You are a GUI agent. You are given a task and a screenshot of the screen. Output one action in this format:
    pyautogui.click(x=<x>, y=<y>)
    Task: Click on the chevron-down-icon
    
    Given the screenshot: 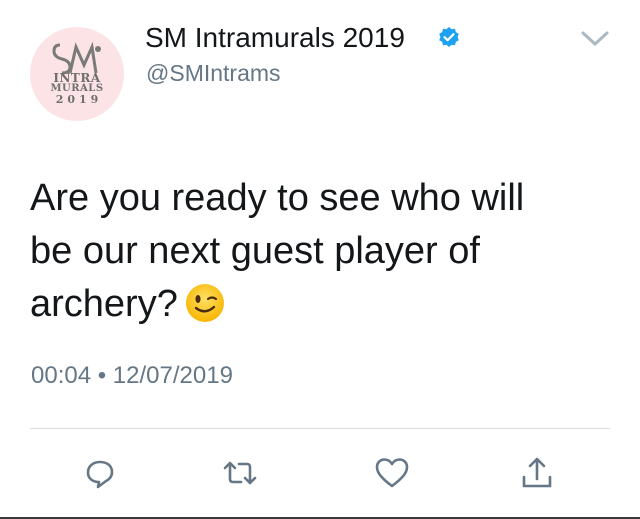 What is the action you would take?
    pyautogui.click(x=595, y=38)
    